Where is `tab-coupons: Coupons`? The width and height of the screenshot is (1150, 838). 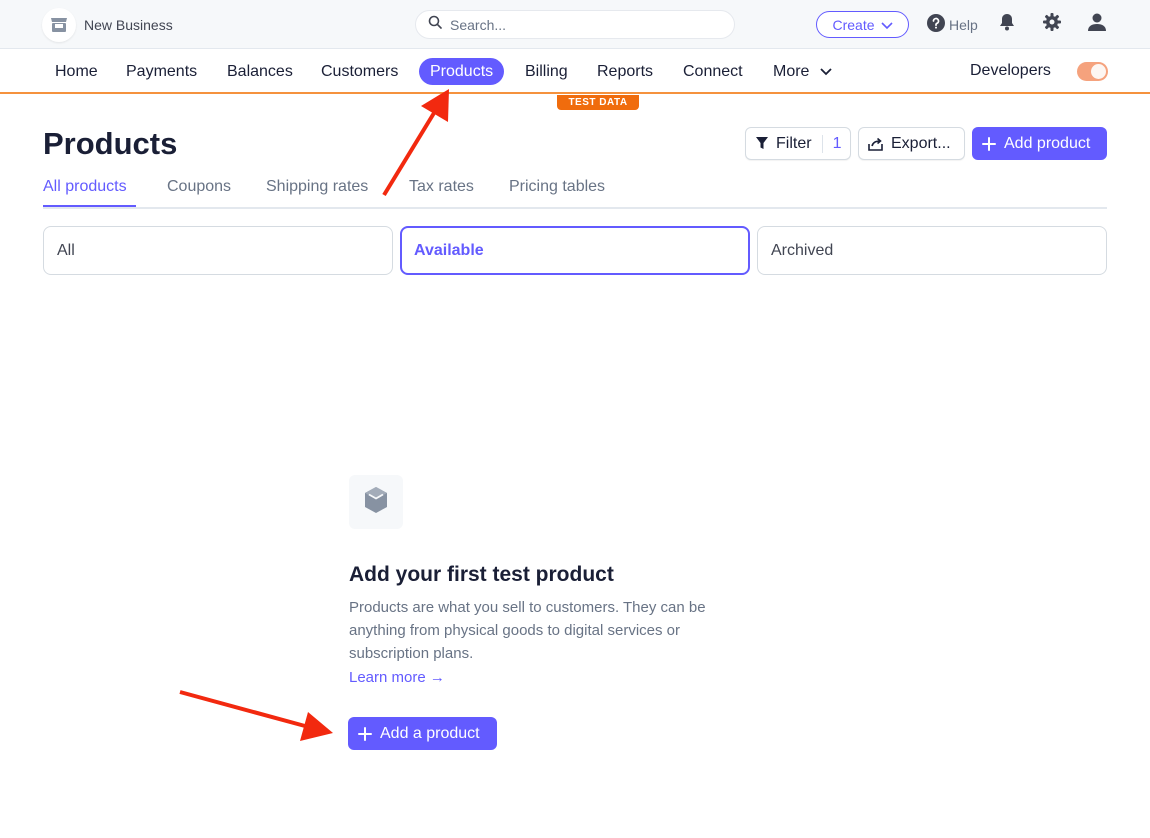
tab-coupons: Coupons is located at coordinates (199, 187).